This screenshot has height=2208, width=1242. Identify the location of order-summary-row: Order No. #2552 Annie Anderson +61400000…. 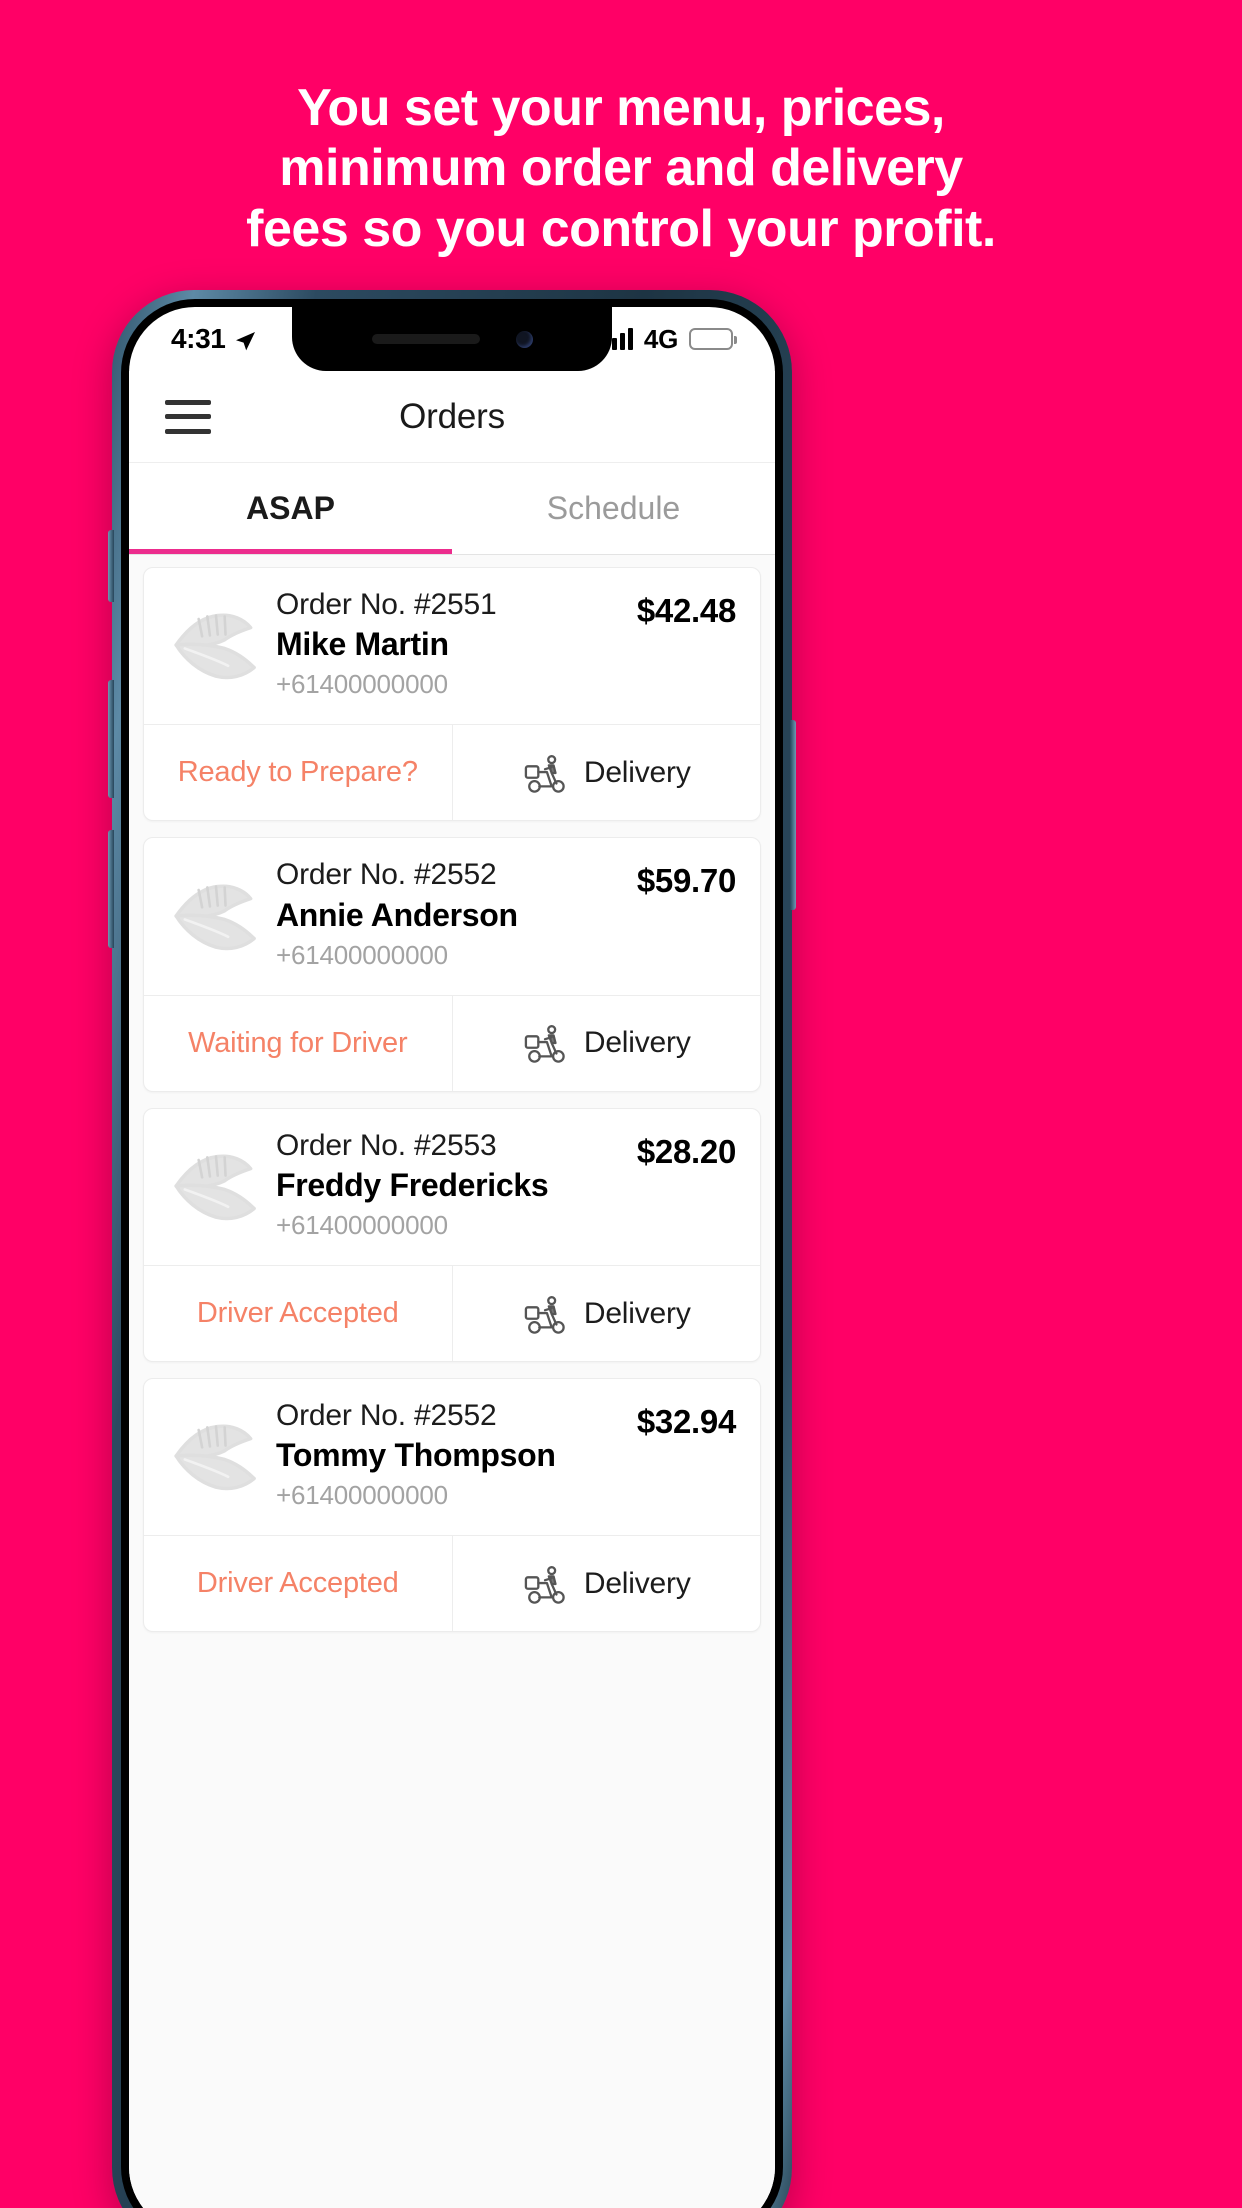
(452, 916).